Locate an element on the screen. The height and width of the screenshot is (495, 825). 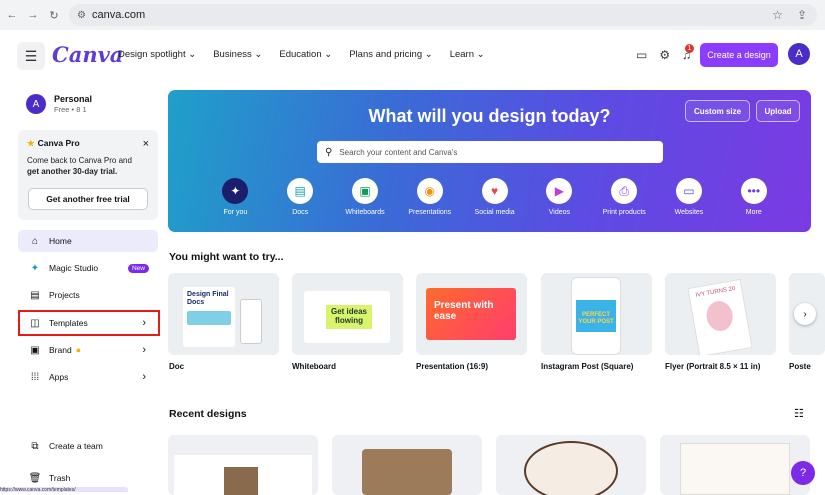
card-label-whiteboard: Whiteboard is located at coordinates (314, 366).